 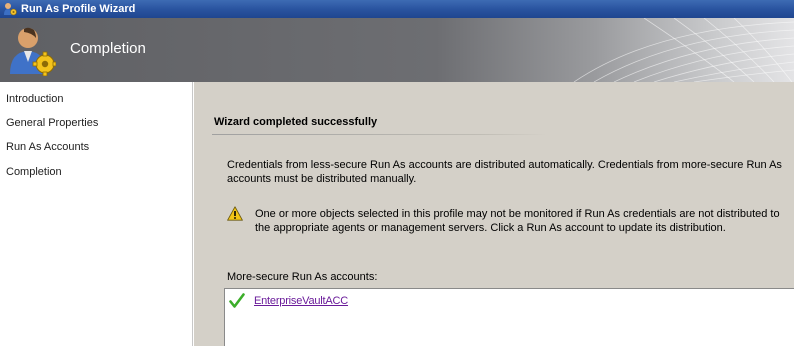 I want to click on user-gear-icon, so click(x=33, y=51).